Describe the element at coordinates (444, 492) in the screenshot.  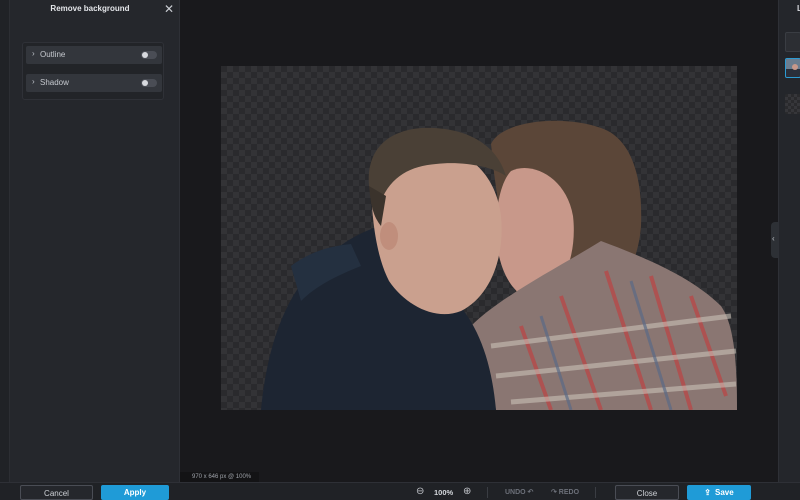
I see `zoom-level: 100%` at that location.